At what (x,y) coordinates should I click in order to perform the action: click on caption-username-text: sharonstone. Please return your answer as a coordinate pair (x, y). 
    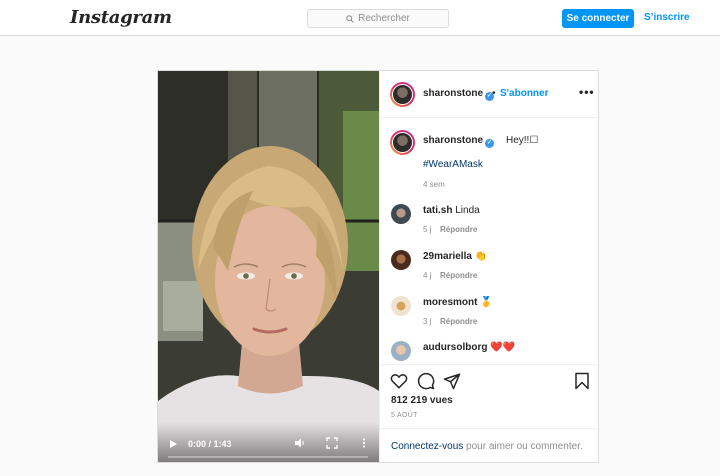
    Looking at the image, I should click on (453, 140).